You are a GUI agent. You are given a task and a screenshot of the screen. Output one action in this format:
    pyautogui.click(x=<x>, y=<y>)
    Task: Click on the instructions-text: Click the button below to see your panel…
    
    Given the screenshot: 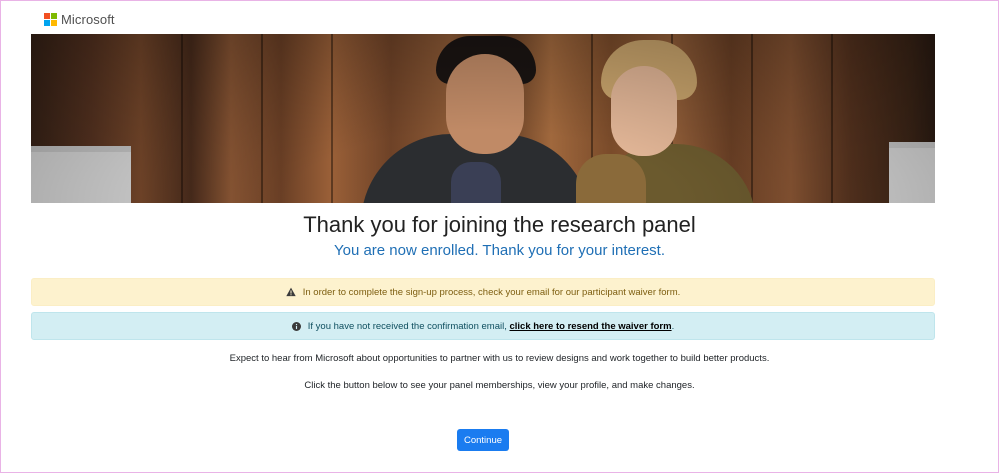 What is the action you would take?
    pyautogui.click(x=499, y=385)
    